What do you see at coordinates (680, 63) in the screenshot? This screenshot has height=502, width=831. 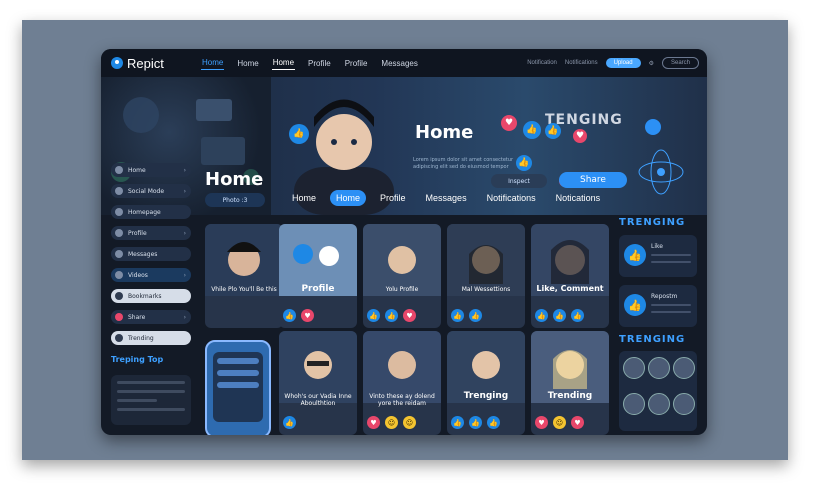 I see `search-input: Search` at bounding box center [680, 63].